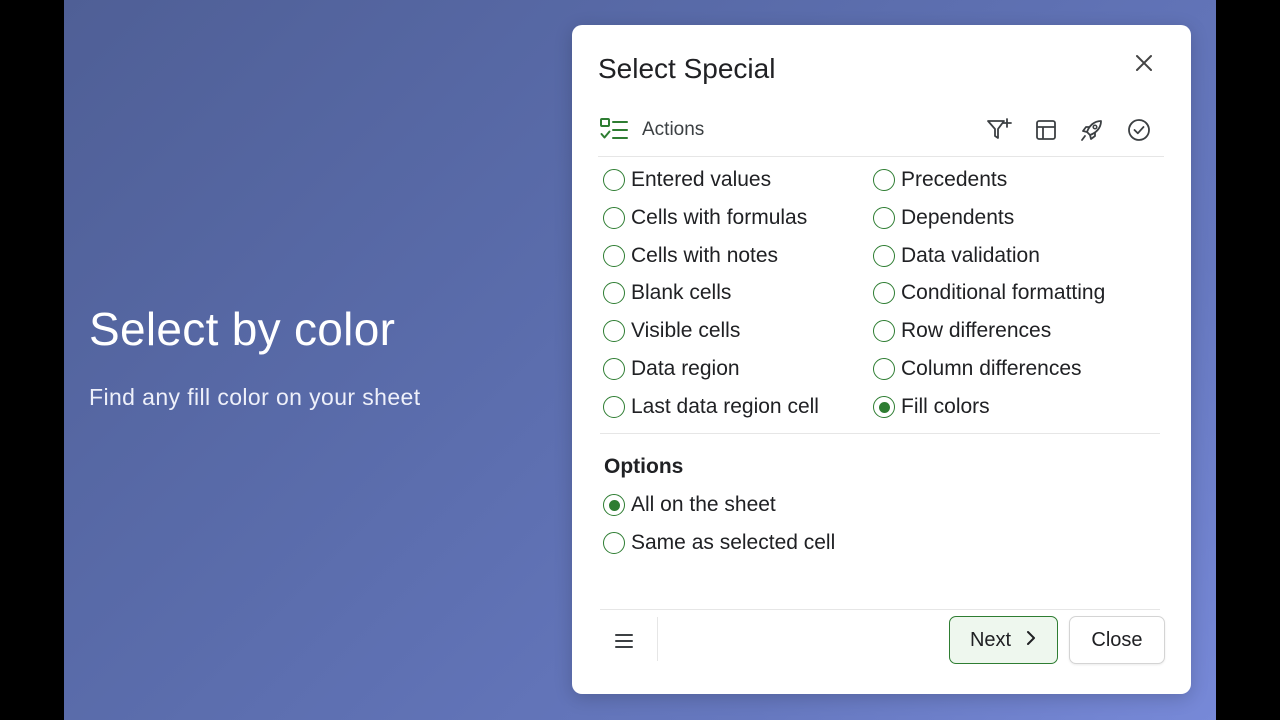 The width and height of the screenshot is (1280, 720). I want to click on option-label: Data validation, so click(970, 255).